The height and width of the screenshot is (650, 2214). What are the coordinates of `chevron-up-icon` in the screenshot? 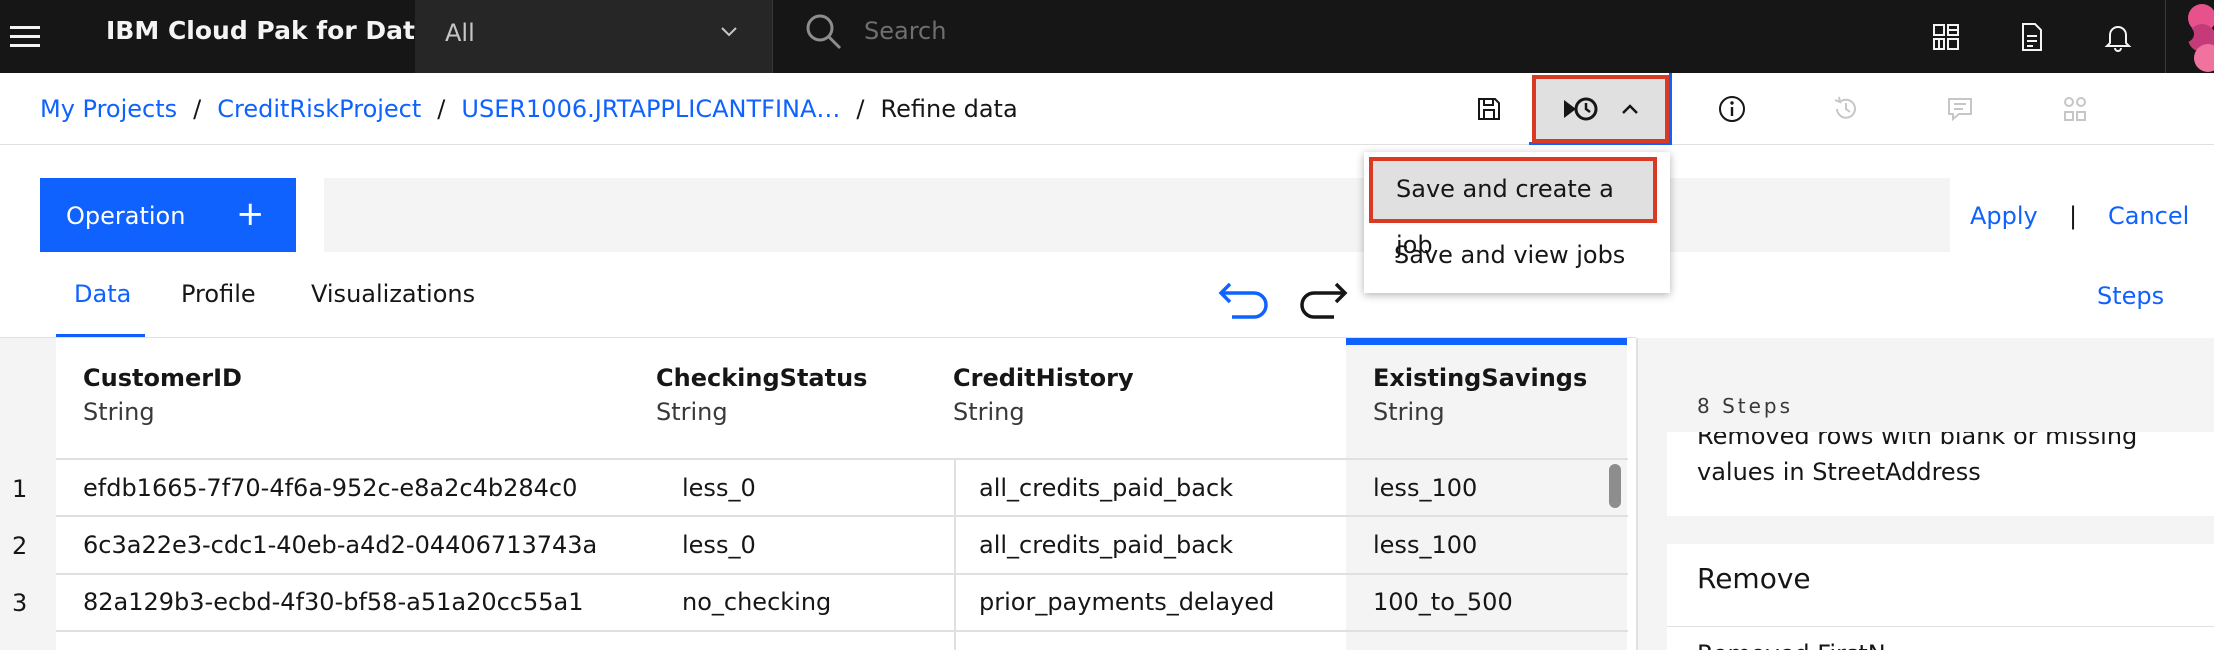 It's located at (1629, 109).